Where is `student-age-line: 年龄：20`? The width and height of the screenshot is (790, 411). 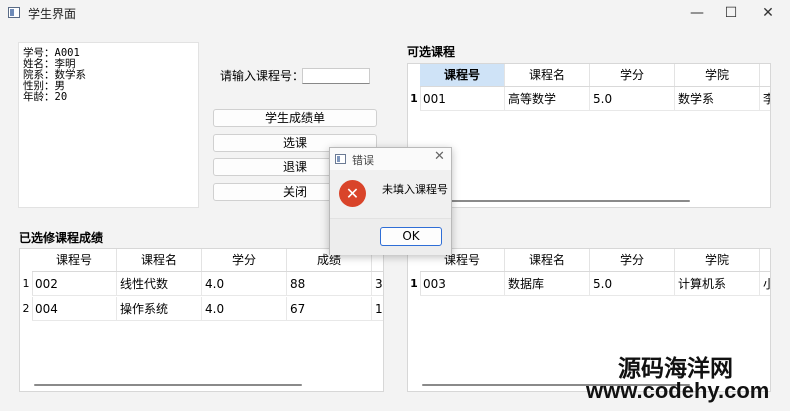
student-age-line: 年龄：20 is located at coordinates (45, 97).